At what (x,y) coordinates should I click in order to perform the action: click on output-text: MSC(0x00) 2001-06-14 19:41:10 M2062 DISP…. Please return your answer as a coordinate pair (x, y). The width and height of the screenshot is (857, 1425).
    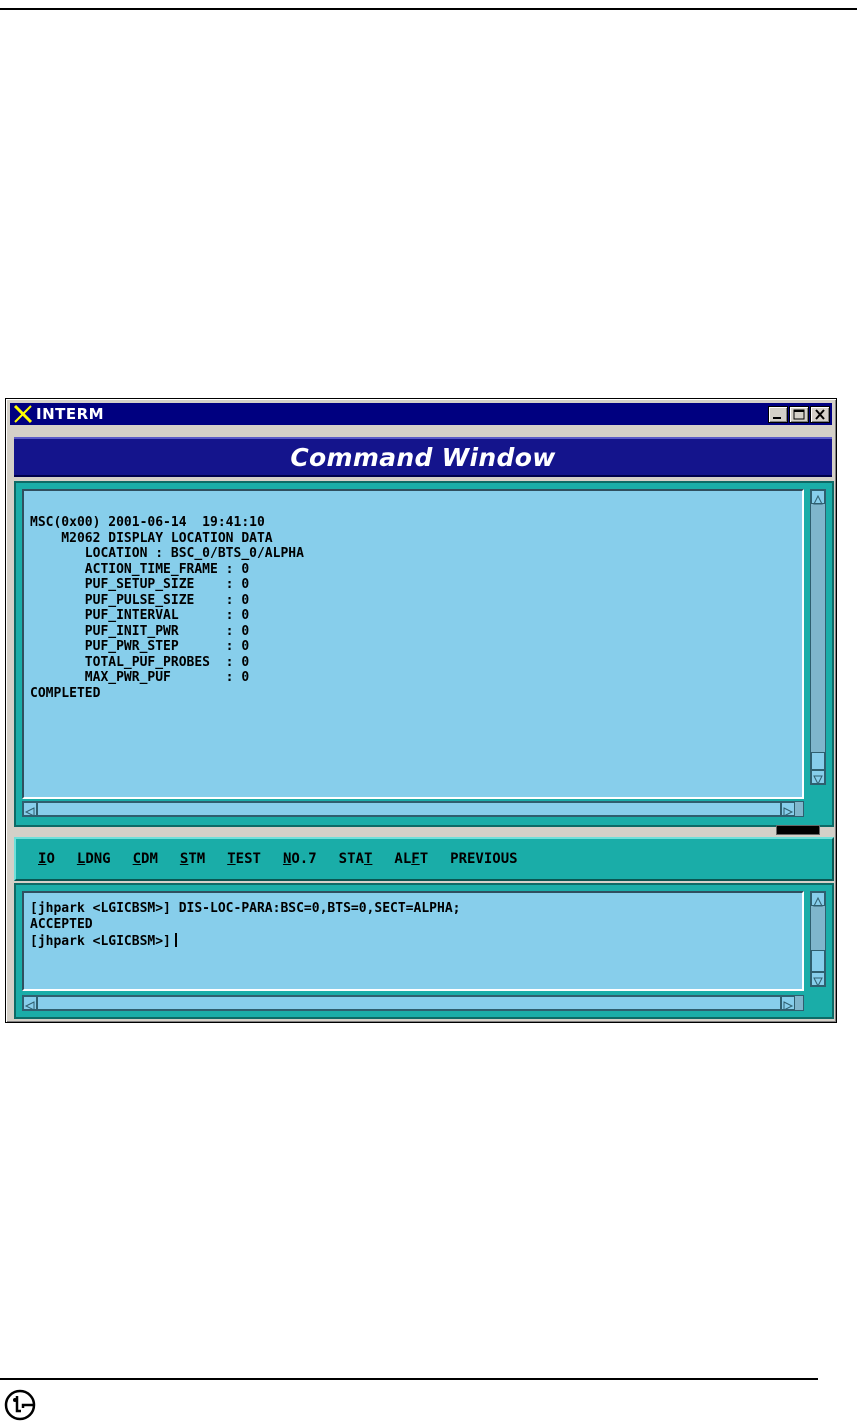
    Looking at the image, I should click on (167, 608).